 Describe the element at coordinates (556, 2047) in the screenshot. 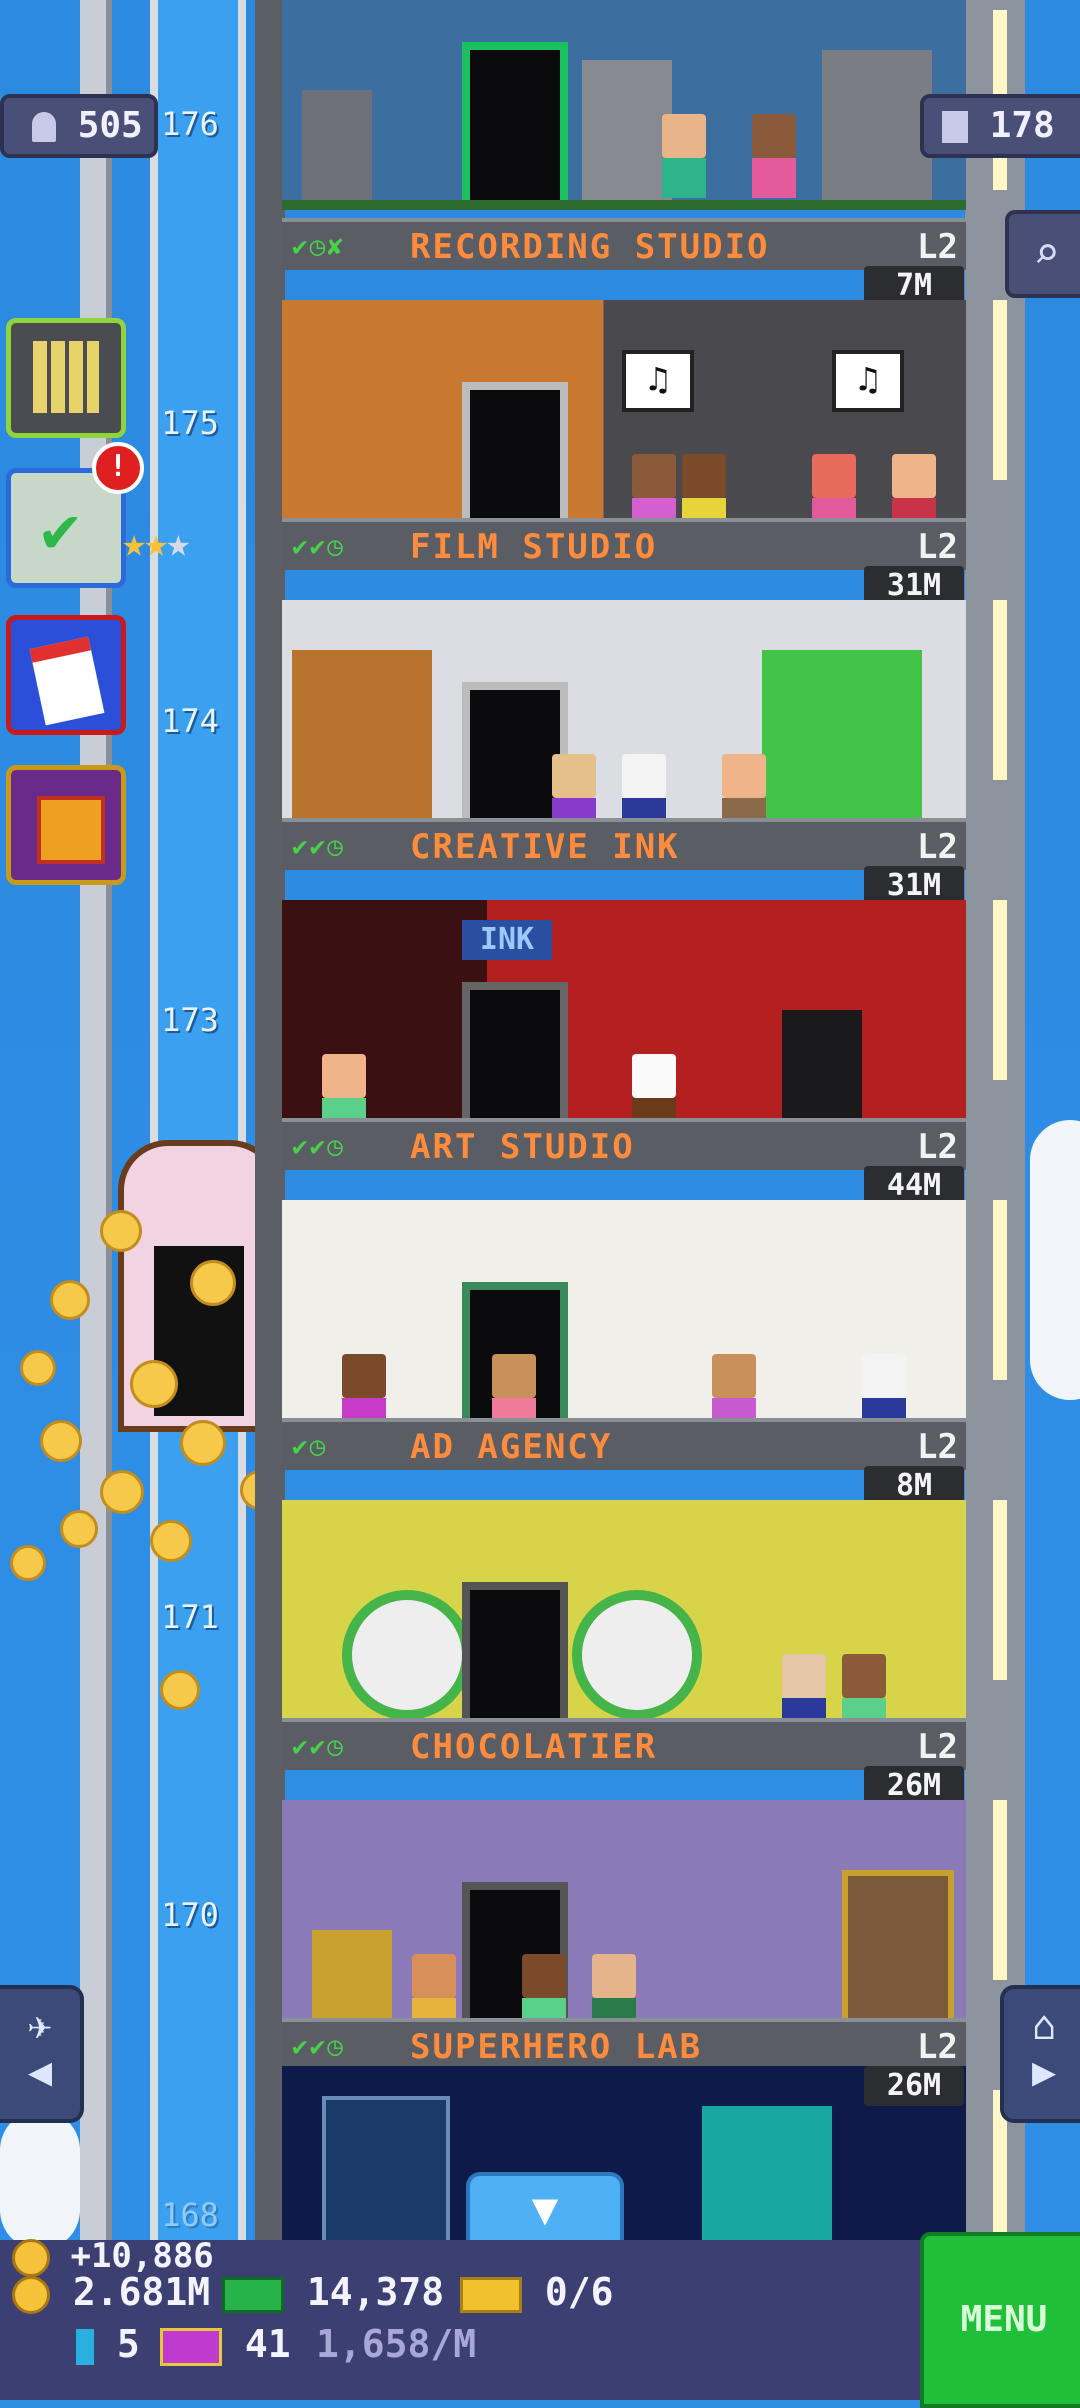

I see `room-name: SUPERHERO LAB` at that location.